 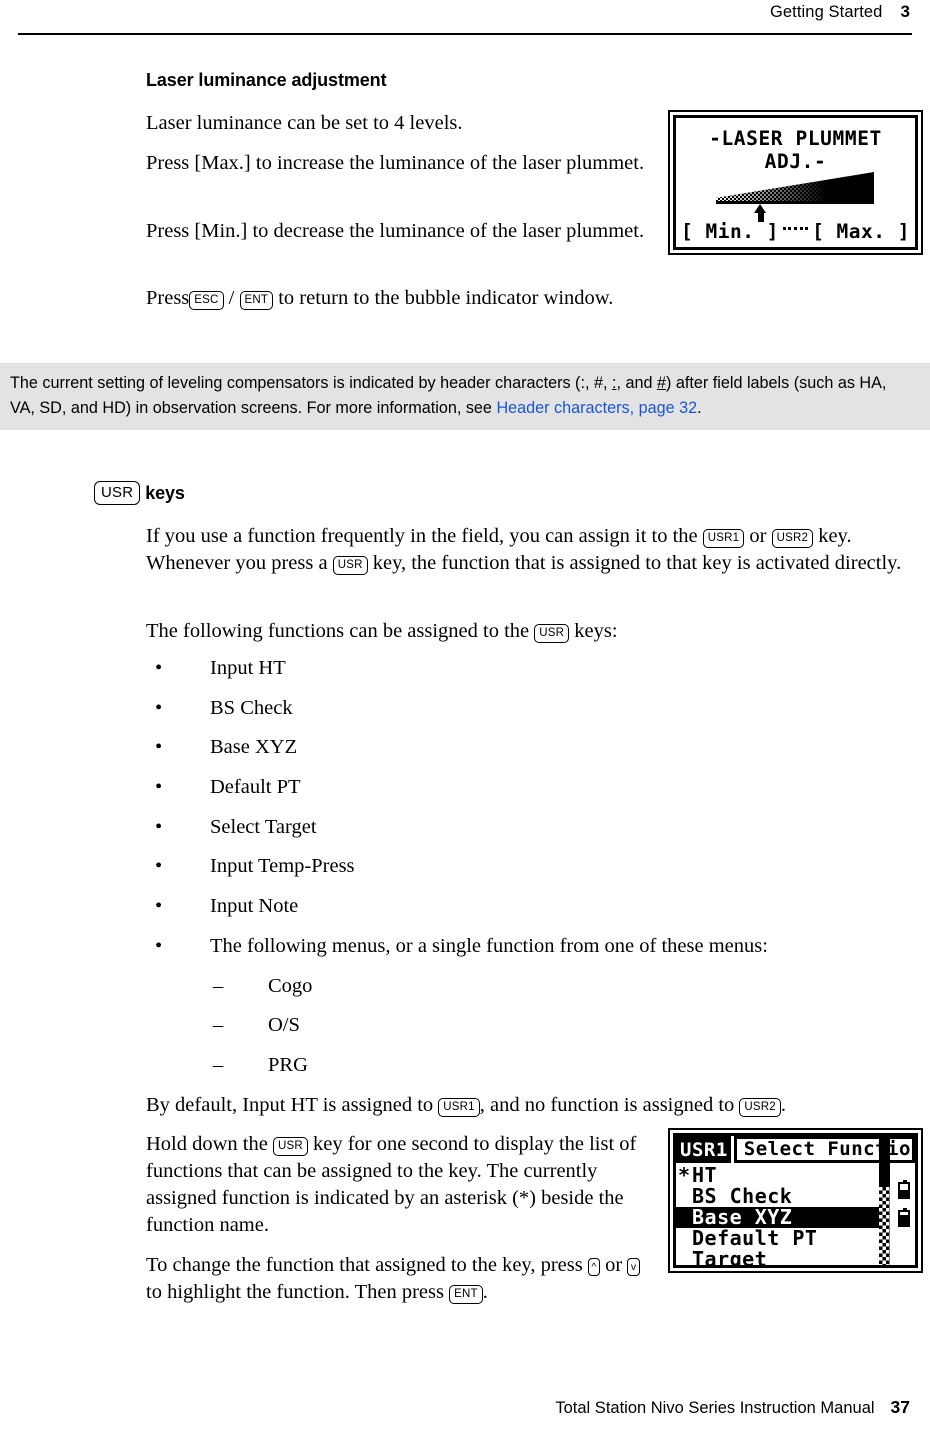 I want to click on key-usr-inline-1: USR, so click(x=350, y=565).